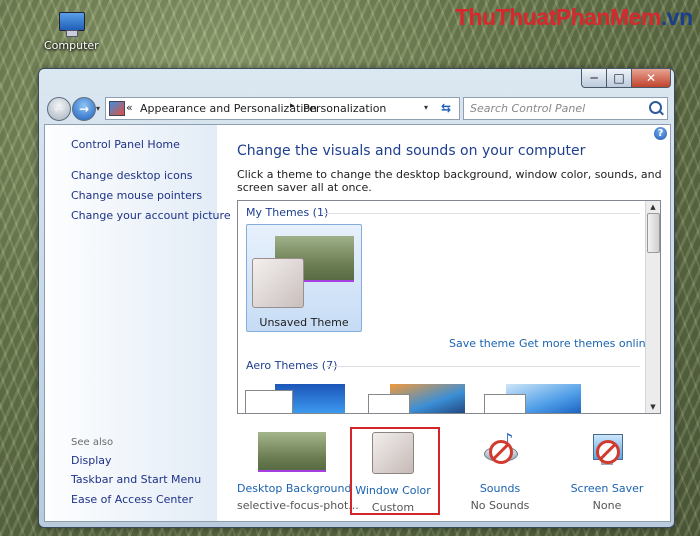 The image size is (700, 536). I want to click on scroll-up-icon: ▲, so click(653, 207).